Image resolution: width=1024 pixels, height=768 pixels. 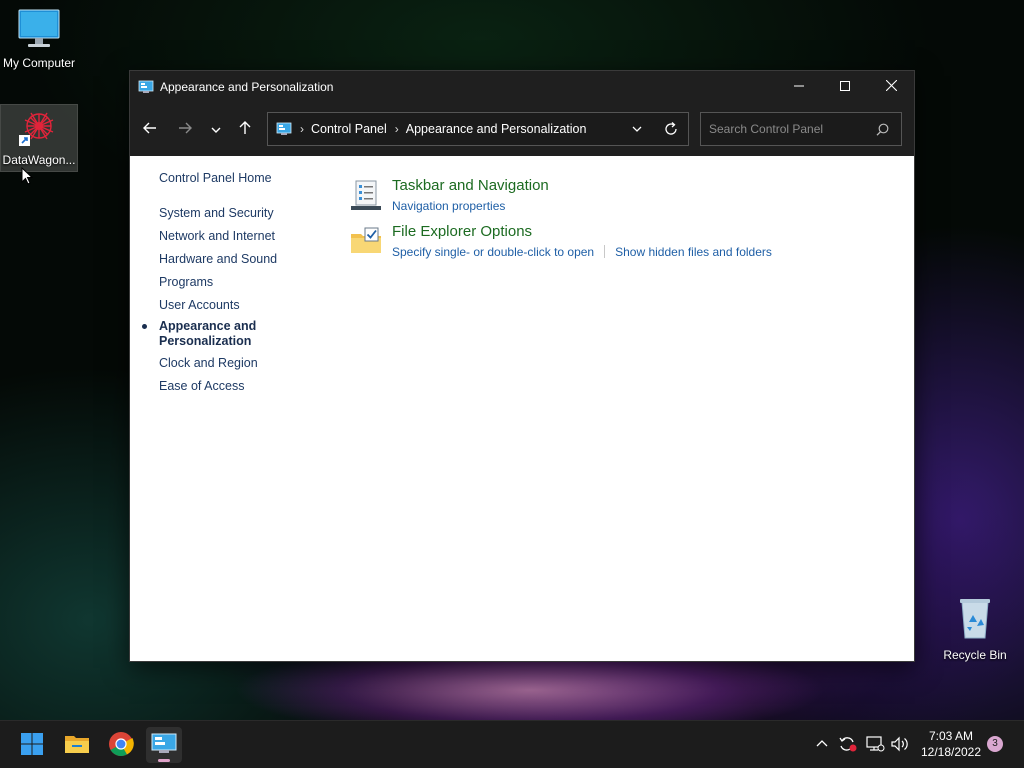 I want to click on arrow-right-icon, so click(x=185, y=129).